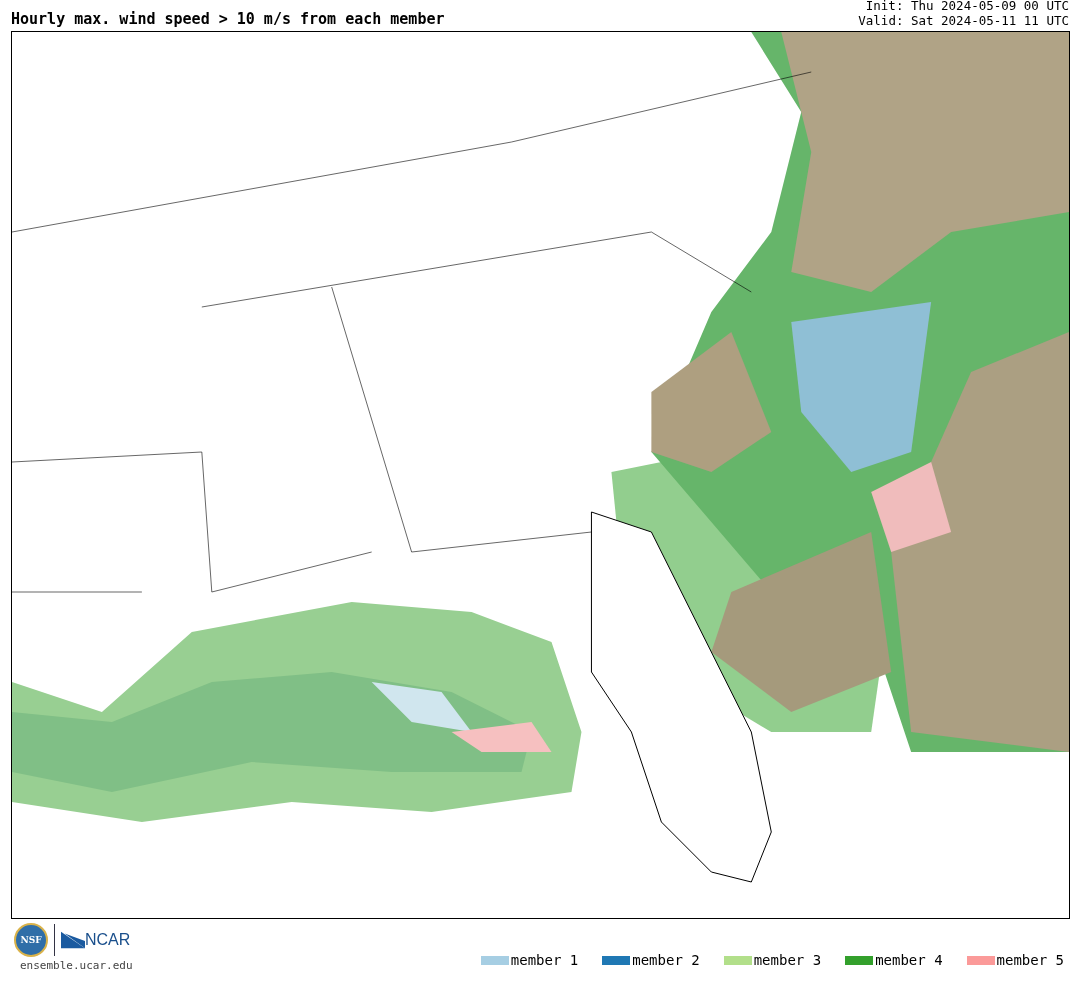 The height and width of the screenshot is (988, 1080). What do you see at coordinates (666, 960) in the screenshot?
I see `legend-label: member 2` at bounding box center [666, 960].